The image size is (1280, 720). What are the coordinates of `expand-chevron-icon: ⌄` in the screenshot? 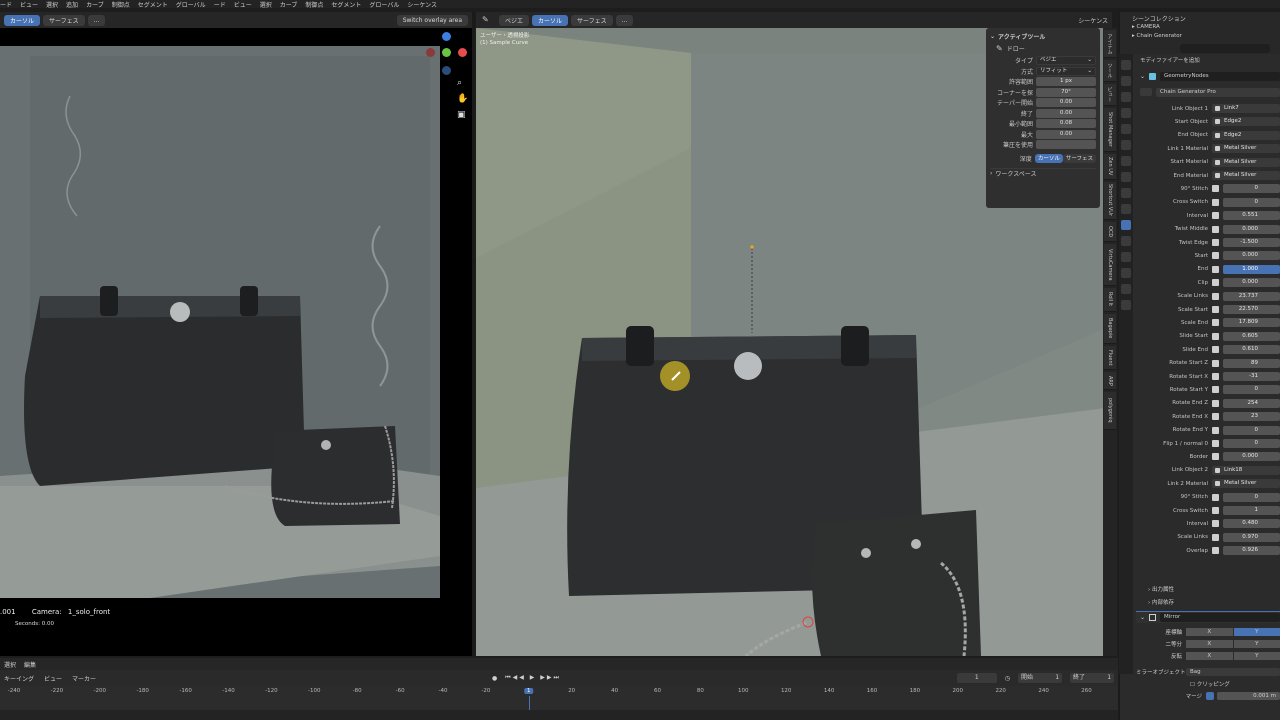 It's located at (1142, 76).